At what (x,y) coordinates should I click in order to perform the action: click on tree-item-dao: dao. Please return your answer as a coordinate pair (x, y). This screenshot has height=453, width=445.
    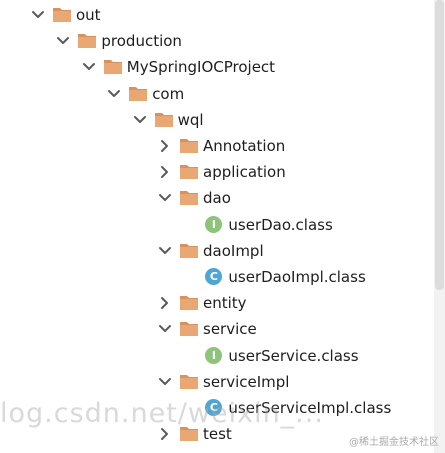
    Looking at the image, I should click on (217, 198).